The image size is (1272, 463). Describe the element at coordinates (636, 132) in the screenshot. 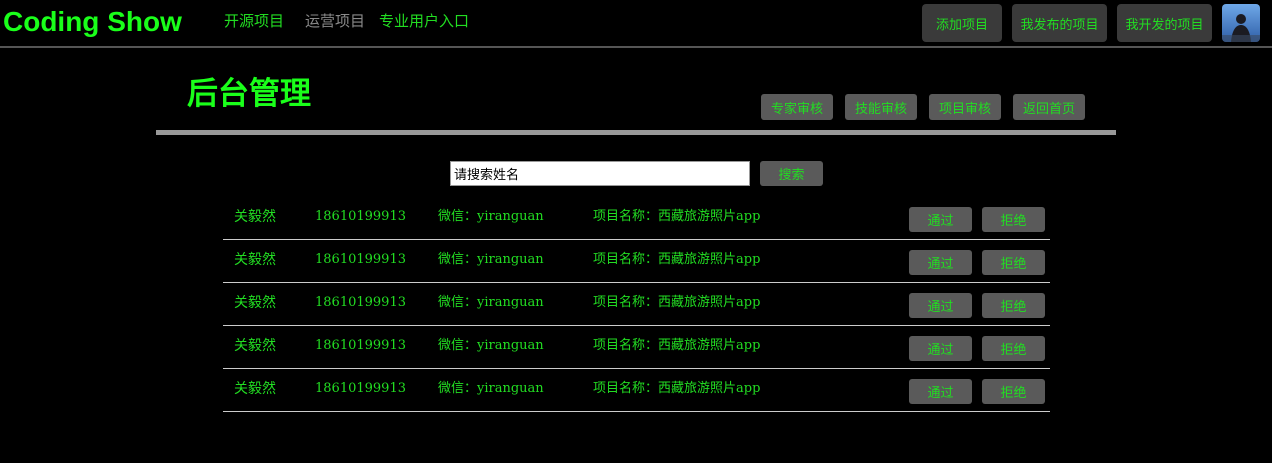

I see `header-divider` at that location.